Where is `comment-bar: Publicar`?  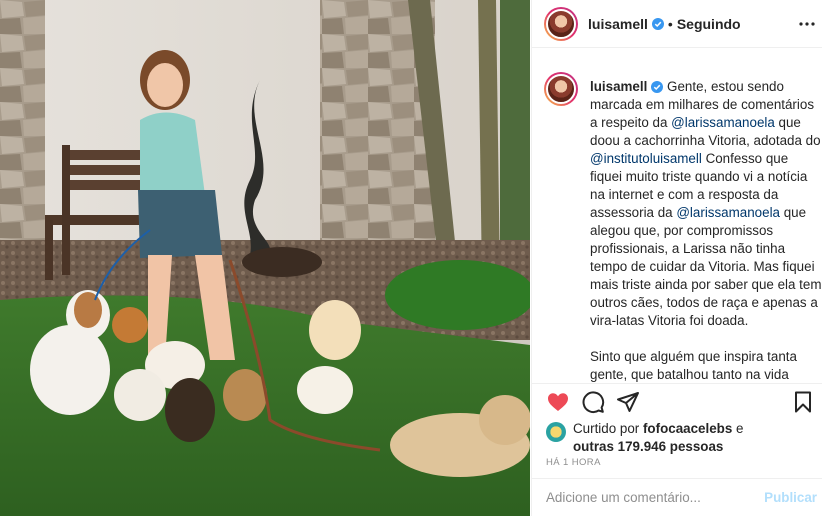 comment-bar: Publicar is located at coordinates (677, 497).